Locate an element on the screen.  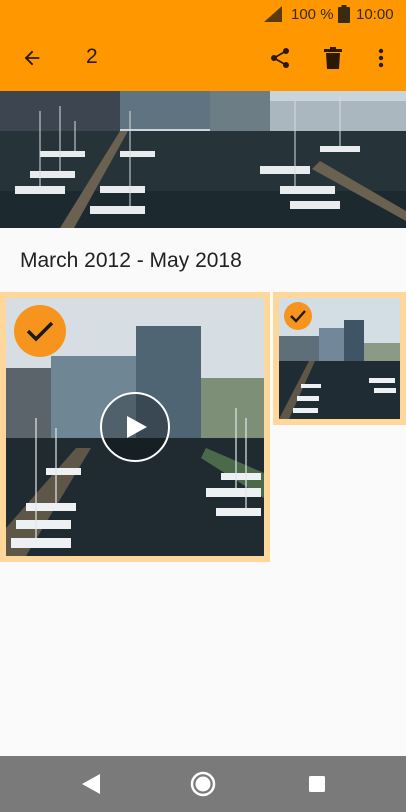
battery-icon is located at coordinates (344, 14).